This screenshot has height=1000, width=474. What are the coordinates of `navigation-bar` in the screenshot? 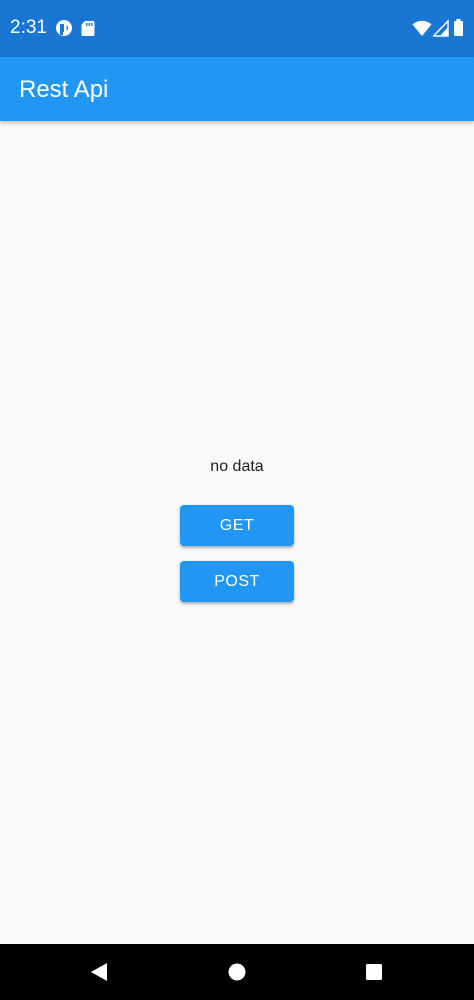 It's located at (237, 972).